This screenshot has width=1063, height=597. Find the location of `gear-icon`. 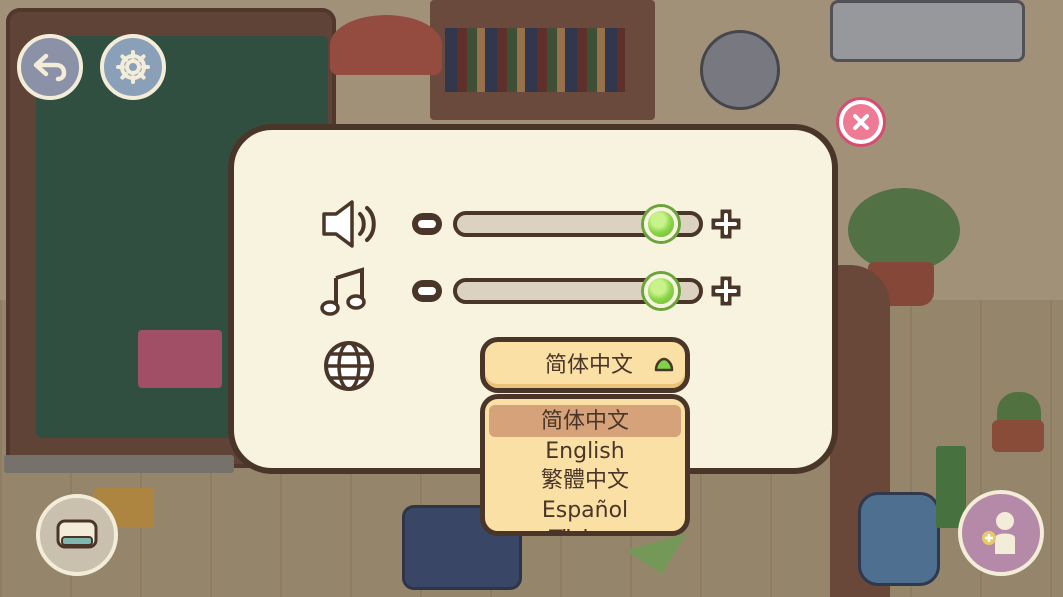

gear-icon is located at coordinates (133, 67).